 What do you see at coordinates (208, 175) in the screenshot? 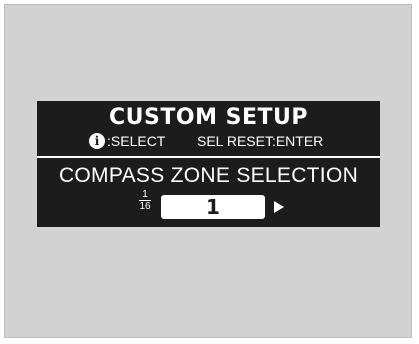
I see `menu-subtitle: COMPASS ZONE SELECTION` at bounding box center [208, 175].